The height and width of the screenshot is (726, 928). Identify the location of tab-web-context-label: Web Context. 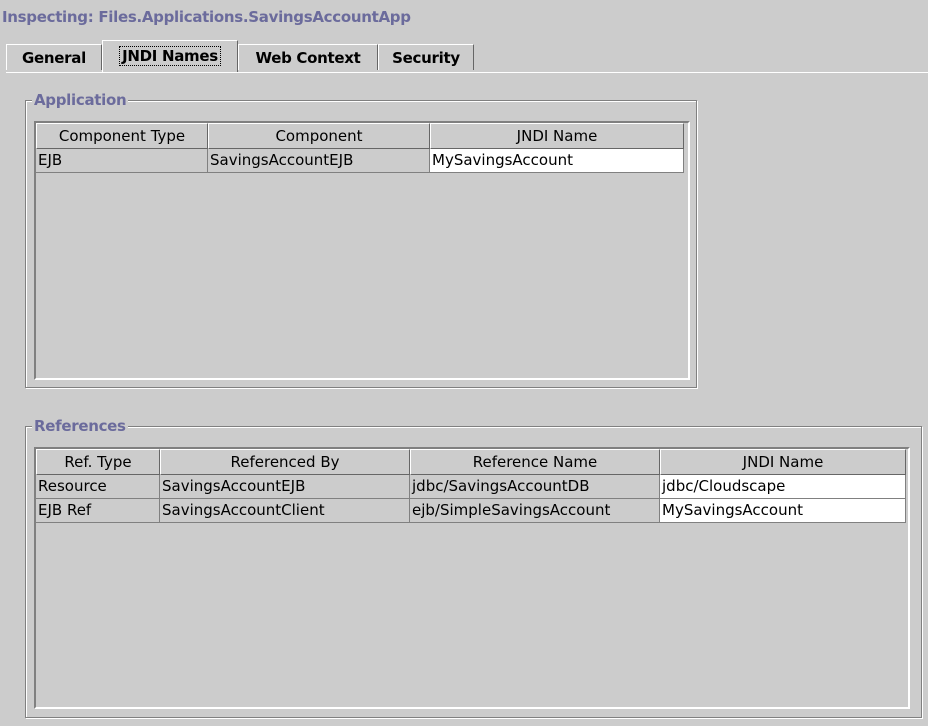
(308, 58).